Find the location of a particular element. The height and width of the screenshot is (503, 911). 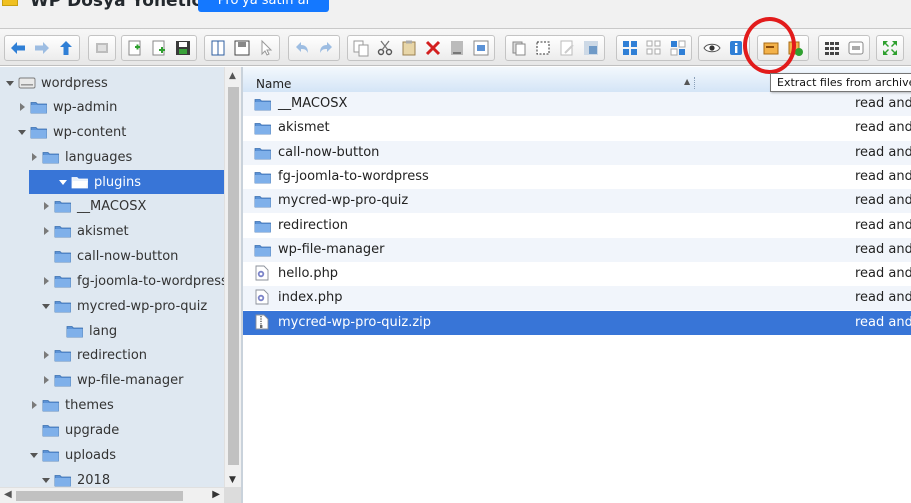

file-row: __MACOSX read and is located at coordinates (577, 104).